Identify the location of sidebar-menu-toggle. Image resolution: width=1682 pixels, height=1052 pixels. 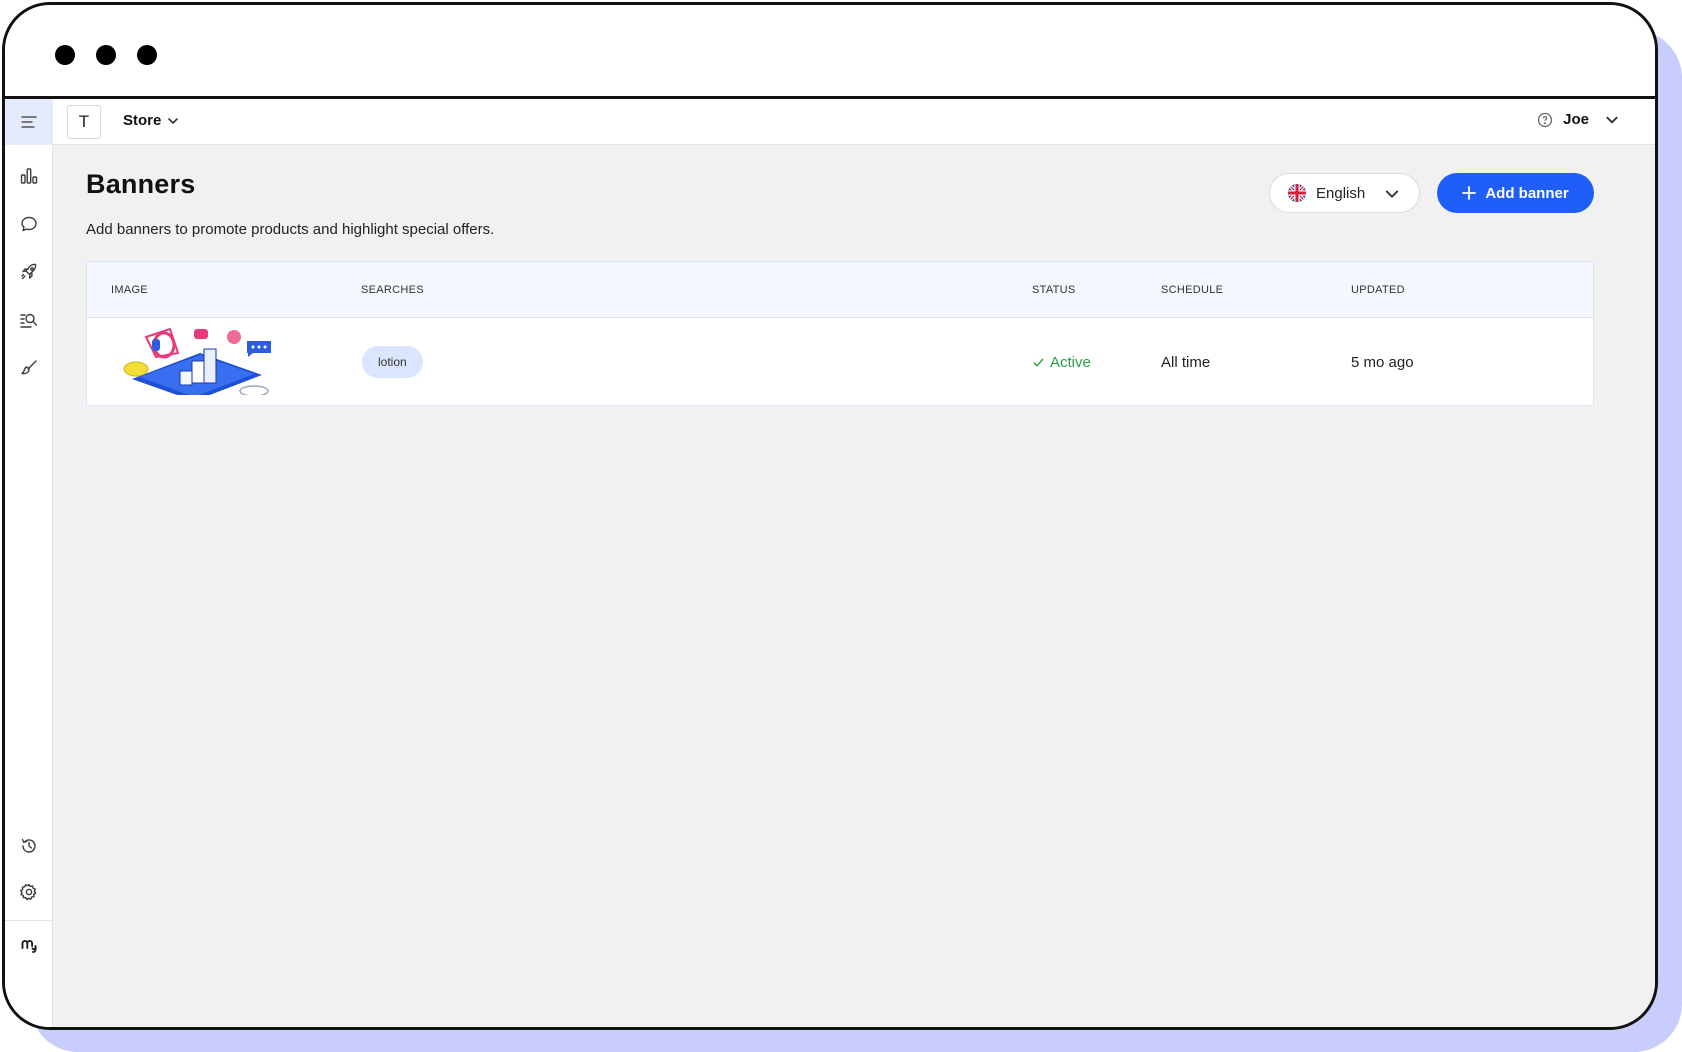
(29, 122).